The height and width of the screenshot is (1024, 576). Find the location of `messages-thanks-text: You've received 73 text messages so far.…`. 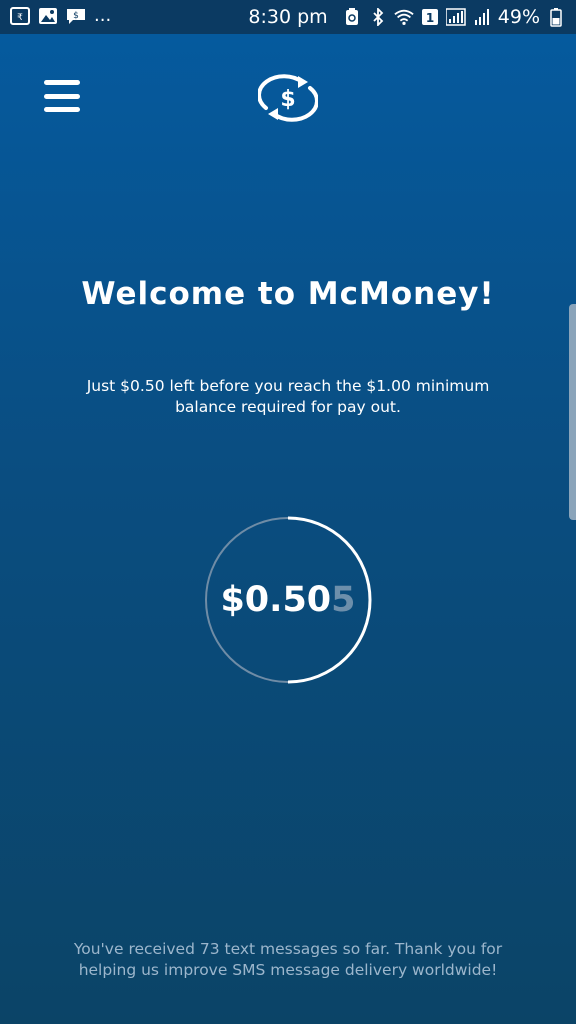

messages-thanks-text: You've received 73 text messages so far.… is located at coordinates (288, 959).